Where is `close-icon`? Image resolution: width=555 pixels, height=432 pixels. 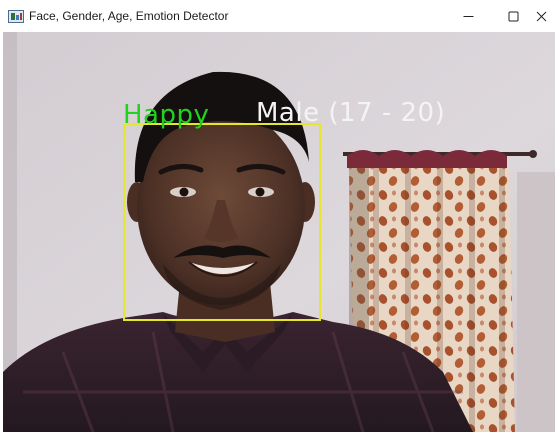
close-icon is located at coordinates (541, 16).